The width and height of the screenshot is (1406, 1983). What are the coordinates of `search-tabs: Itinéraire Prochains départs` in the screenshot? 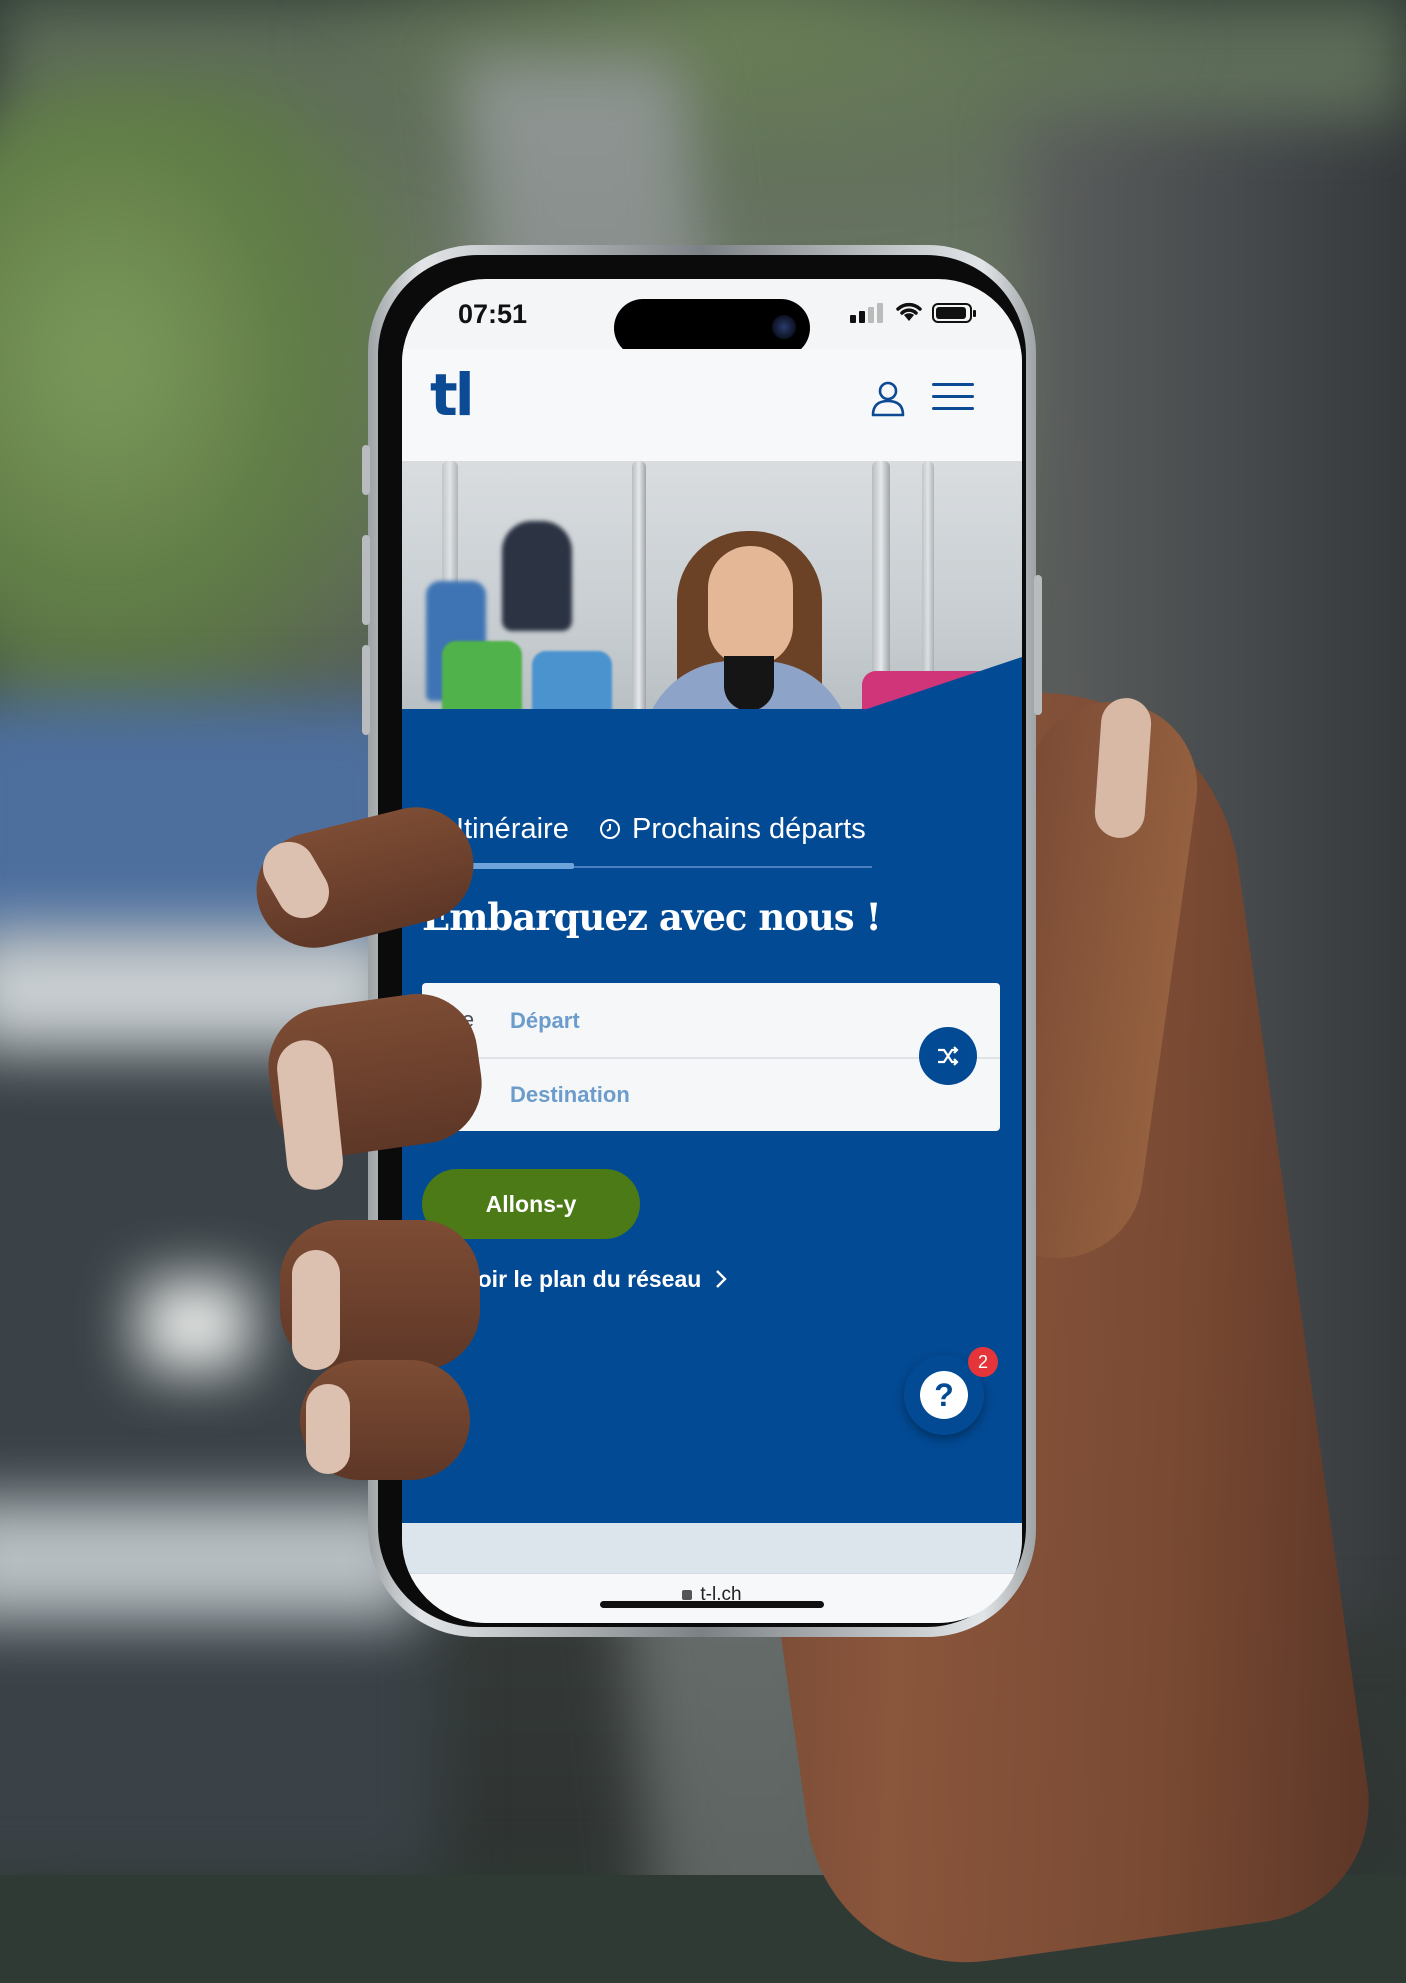 It's located at (702, 839).